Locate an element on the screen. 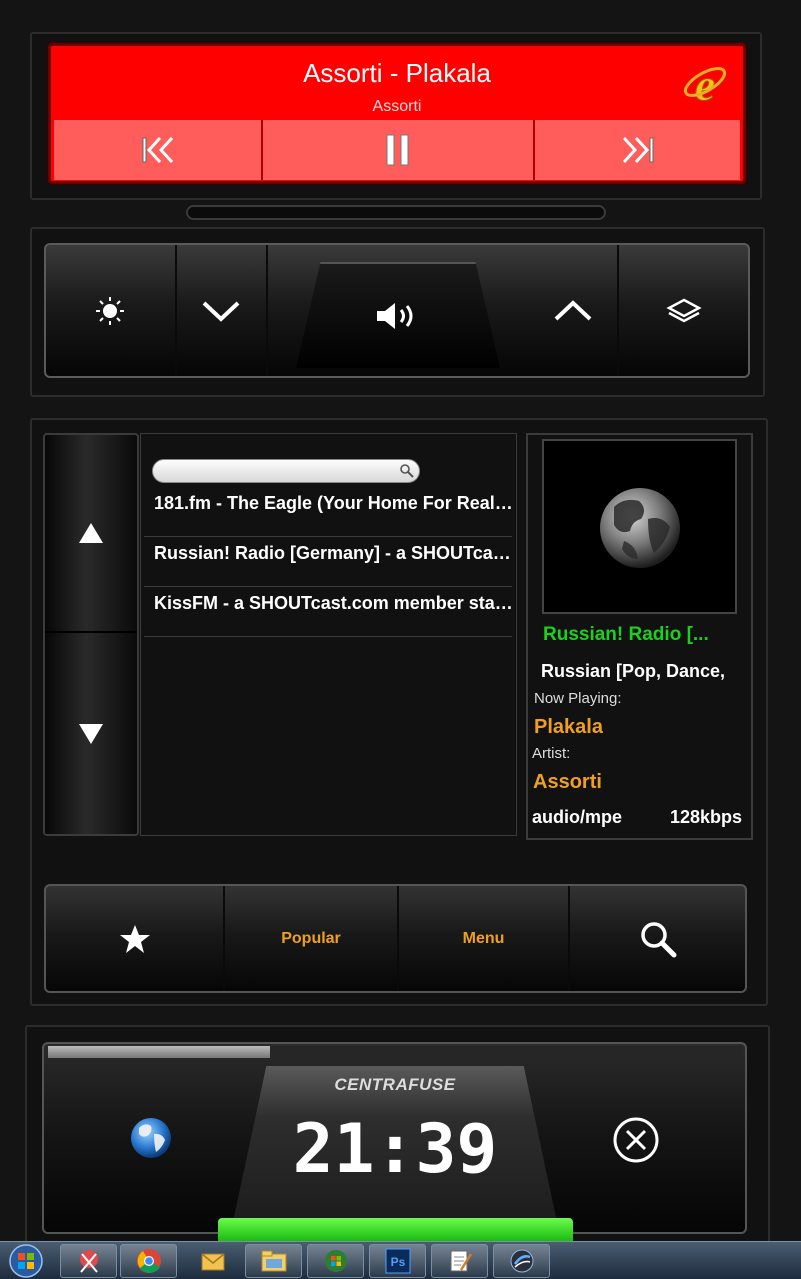  svg-text: e is located at coordinates (705, 84).